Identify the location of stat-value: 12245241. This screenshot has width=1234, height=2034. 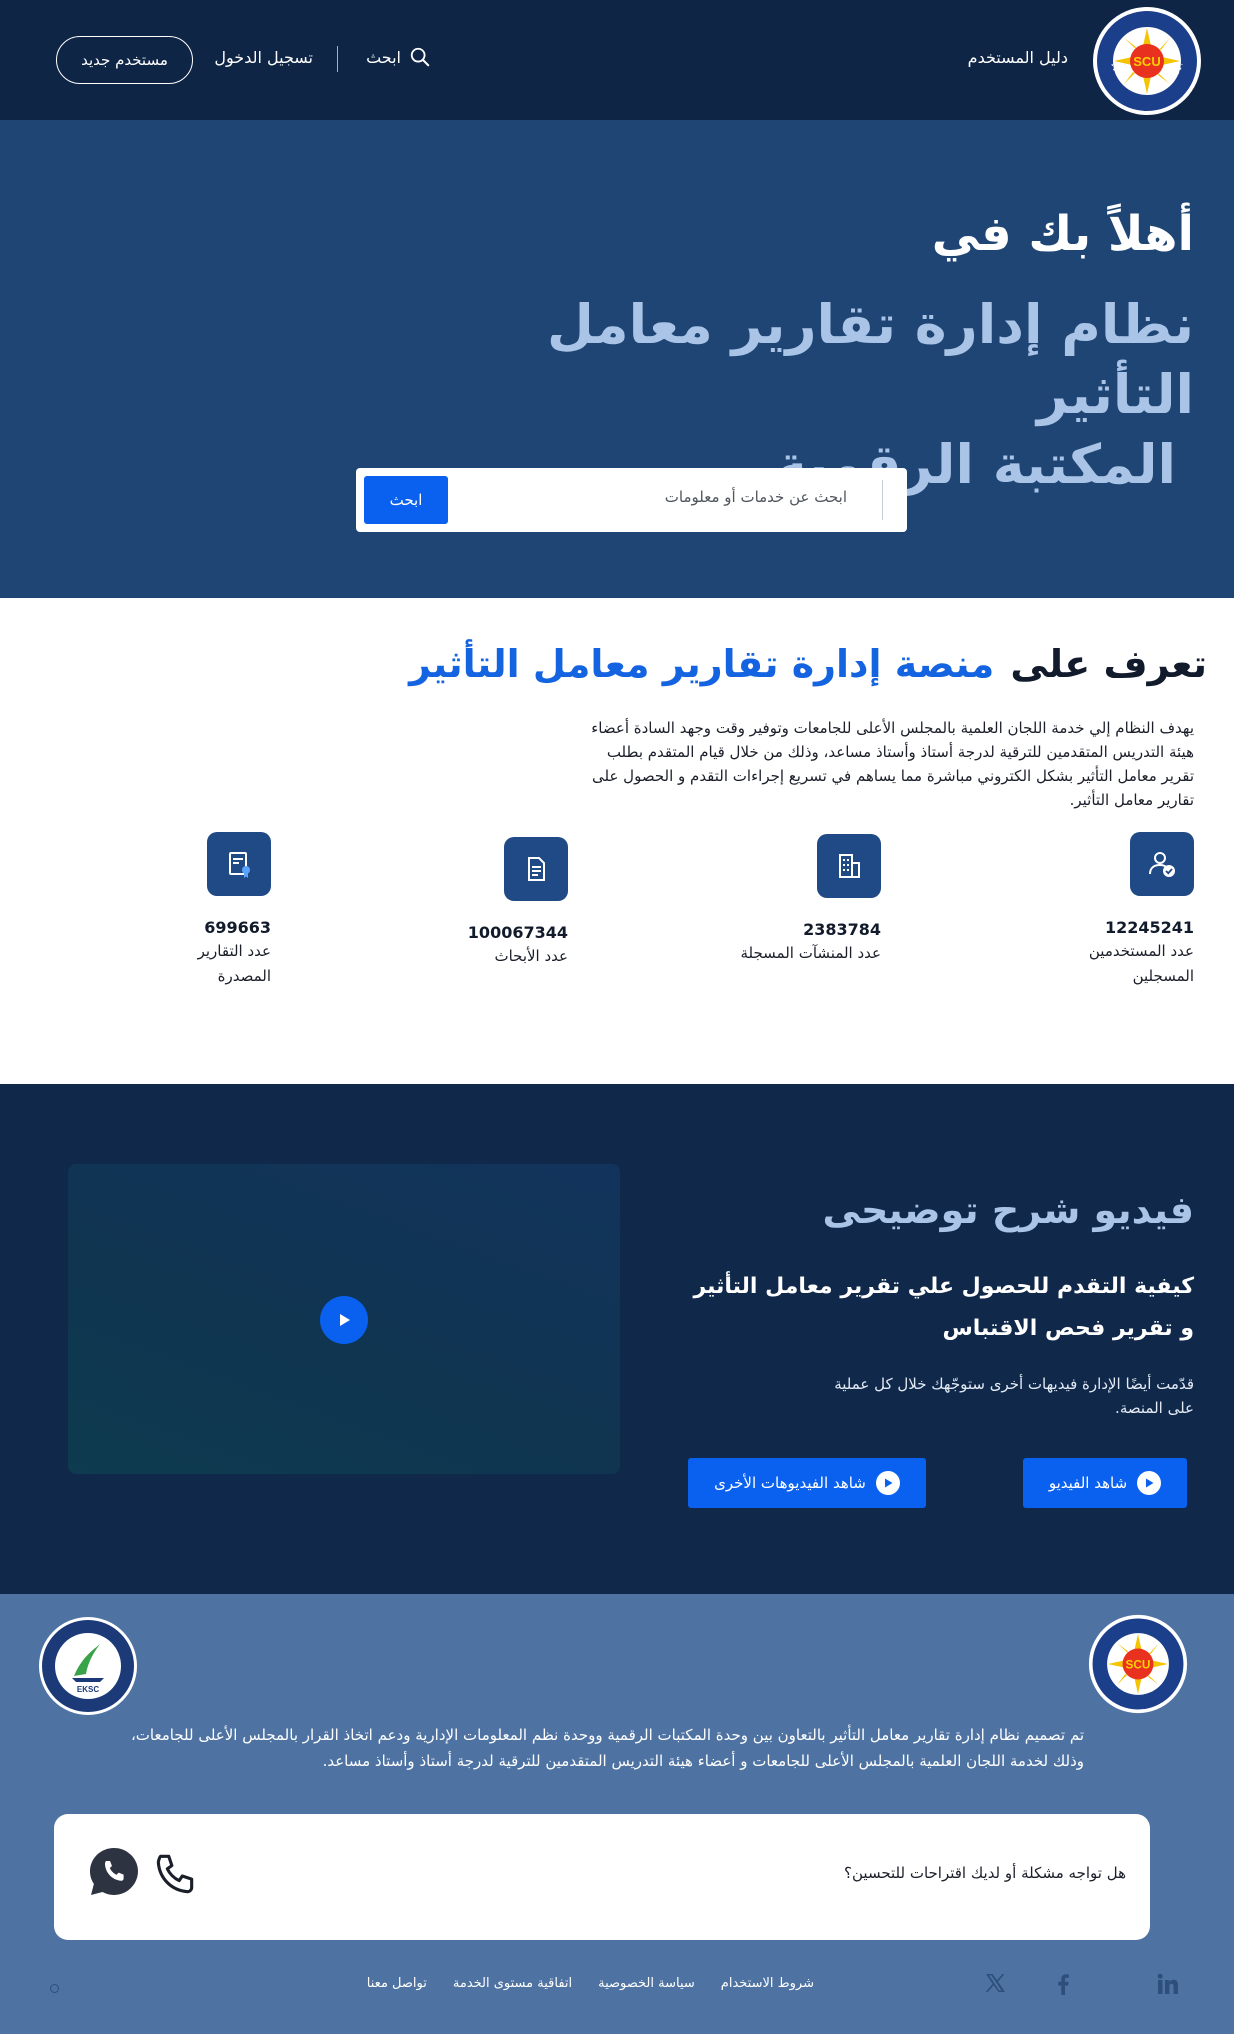
(1149, 927).